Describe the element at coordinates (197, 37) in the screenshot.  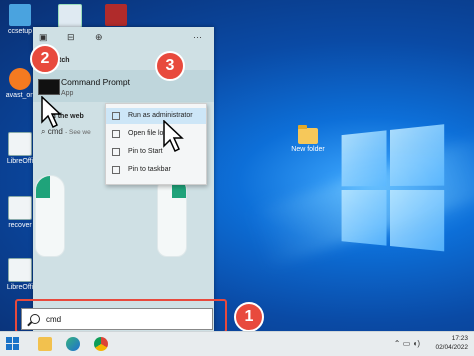
I see `more-options-icon: ···` at that location.